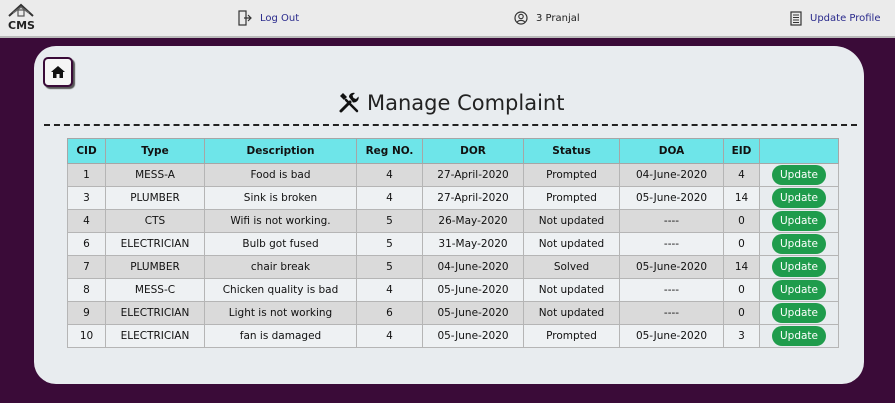 The height and width of the screenshot is (403, 895). I want to click on home-button, so click(58, 72).